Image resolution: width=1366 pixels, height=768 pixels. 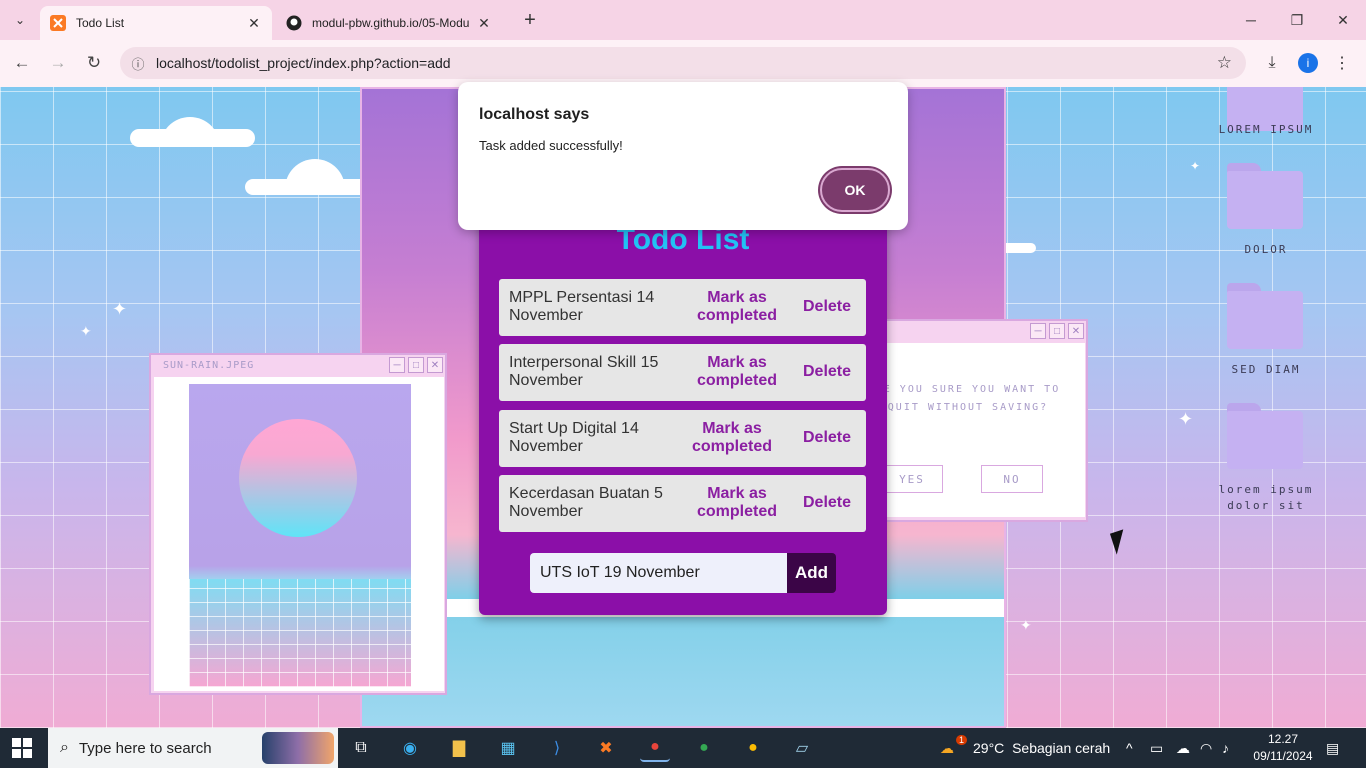 What do you see at coordinates (704, 748) in the screenshot?
I see `chrome-profile-k-icon: ●` at bounding box center [704, 748].